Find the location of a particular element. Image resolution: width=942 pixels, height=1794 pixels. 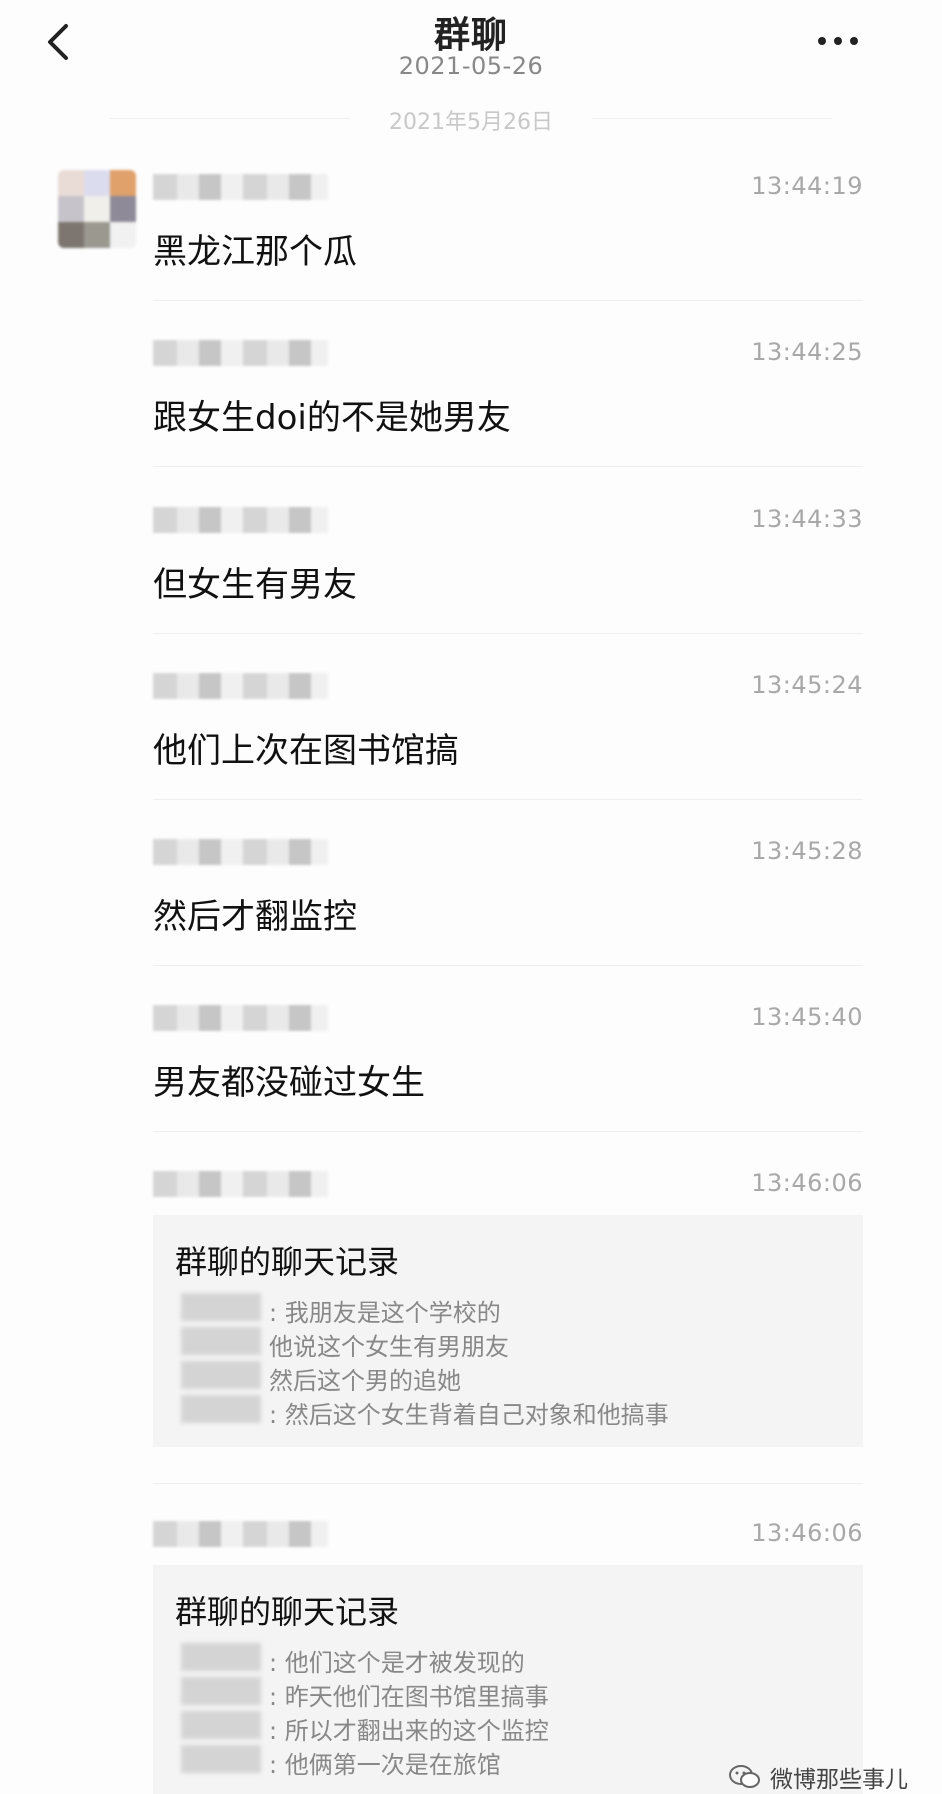

date-divider: 2021年5月26日 is located at coordinates (471, 120).